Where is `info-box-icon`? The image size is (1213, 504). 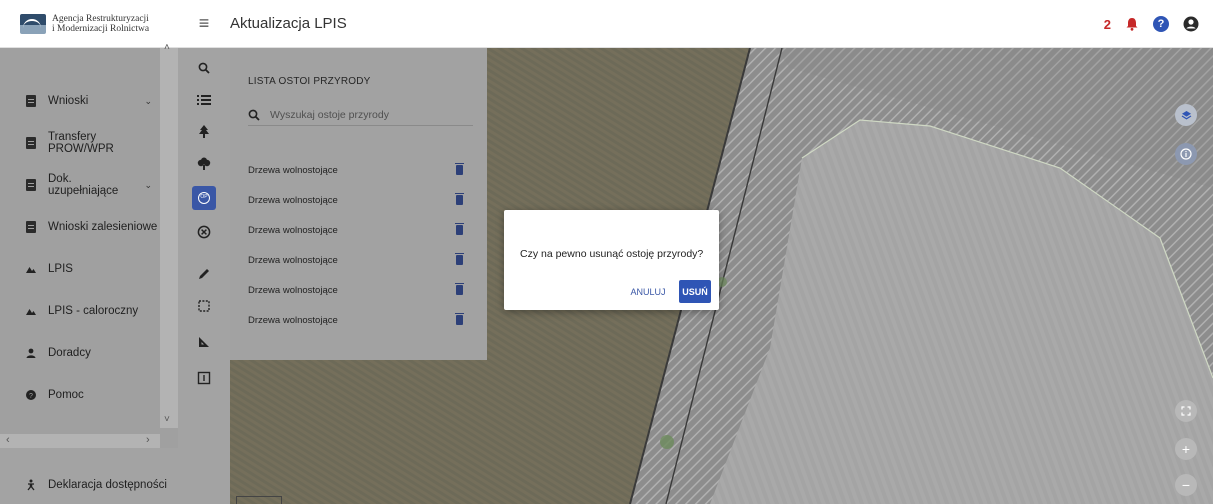
info-box-icon is located at coordinates (204, 378).